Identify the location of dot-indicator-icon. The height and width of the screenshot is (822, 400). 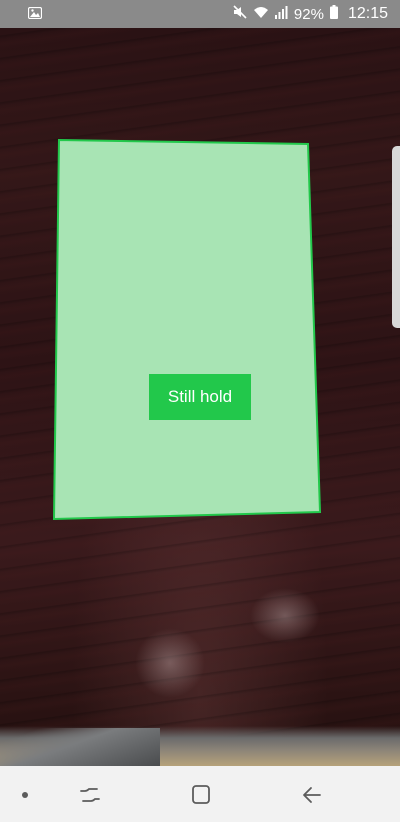
(25, 795).